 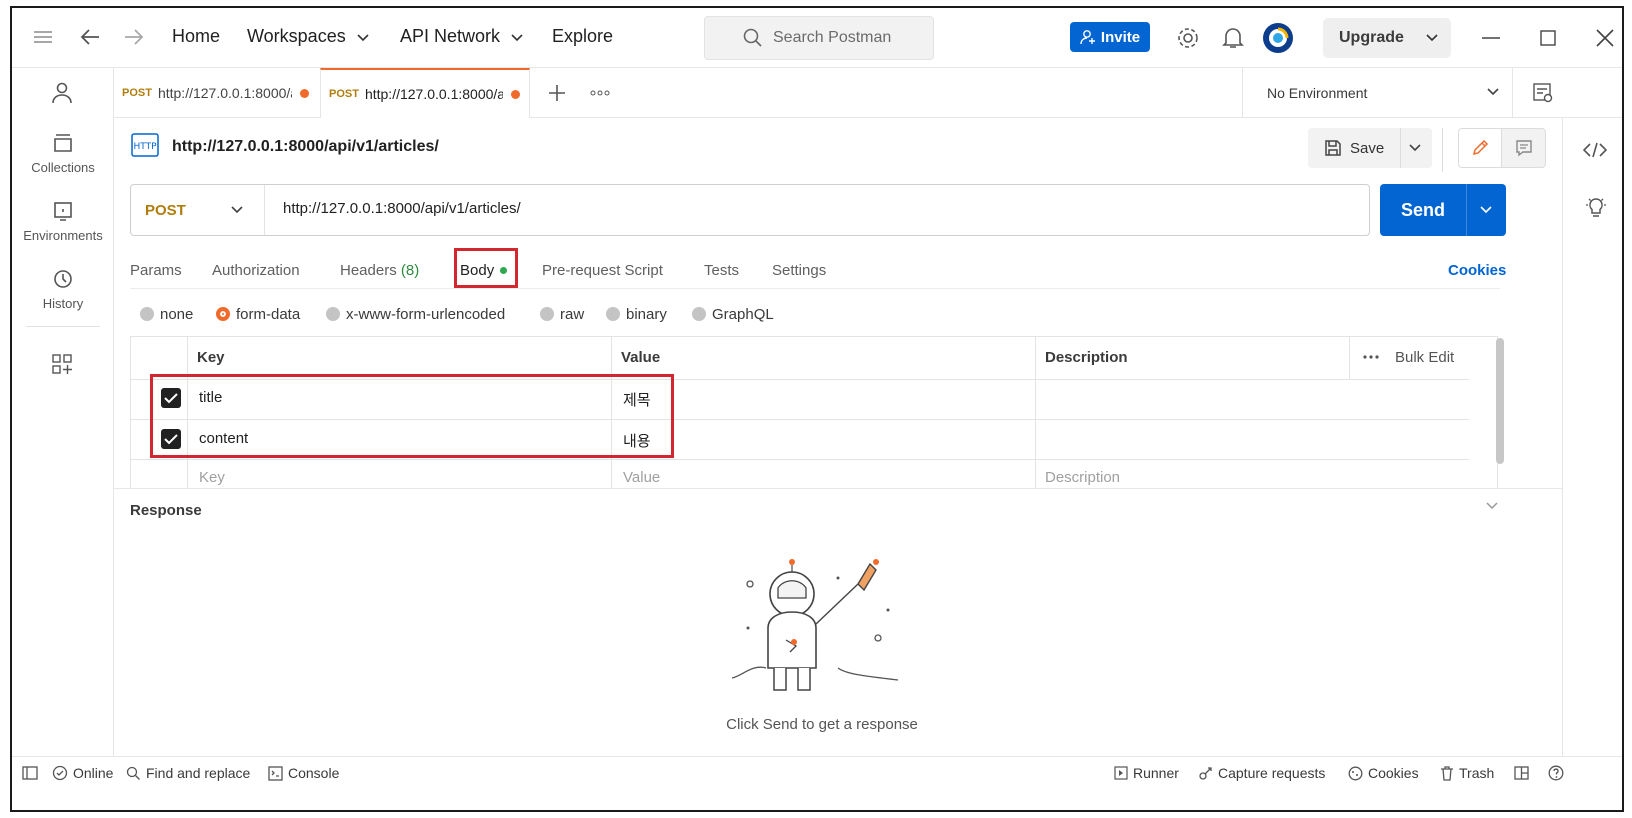 What do you see at coordinates (1156, 773) in the screenshot?
I see `runner-label: Runner` at bounding box center [1156, 773].